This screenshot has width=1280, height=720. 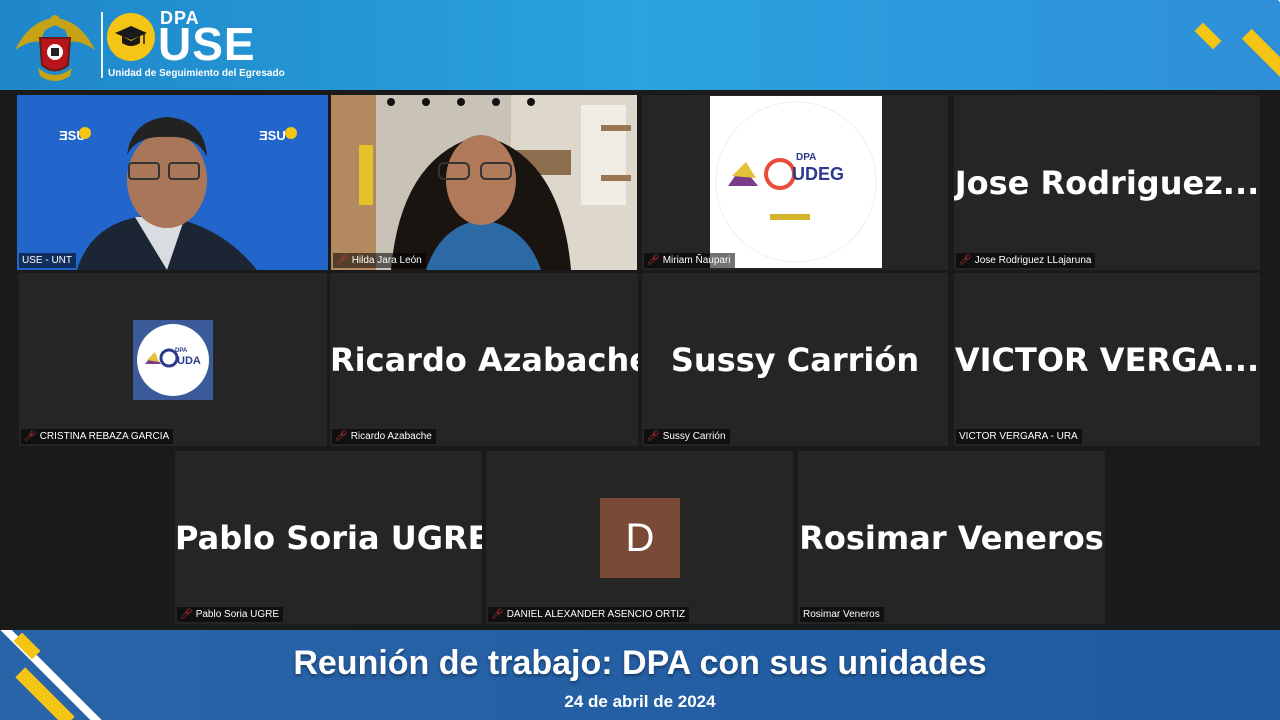 I want to click on participant-video, so click(x=484, y=182).